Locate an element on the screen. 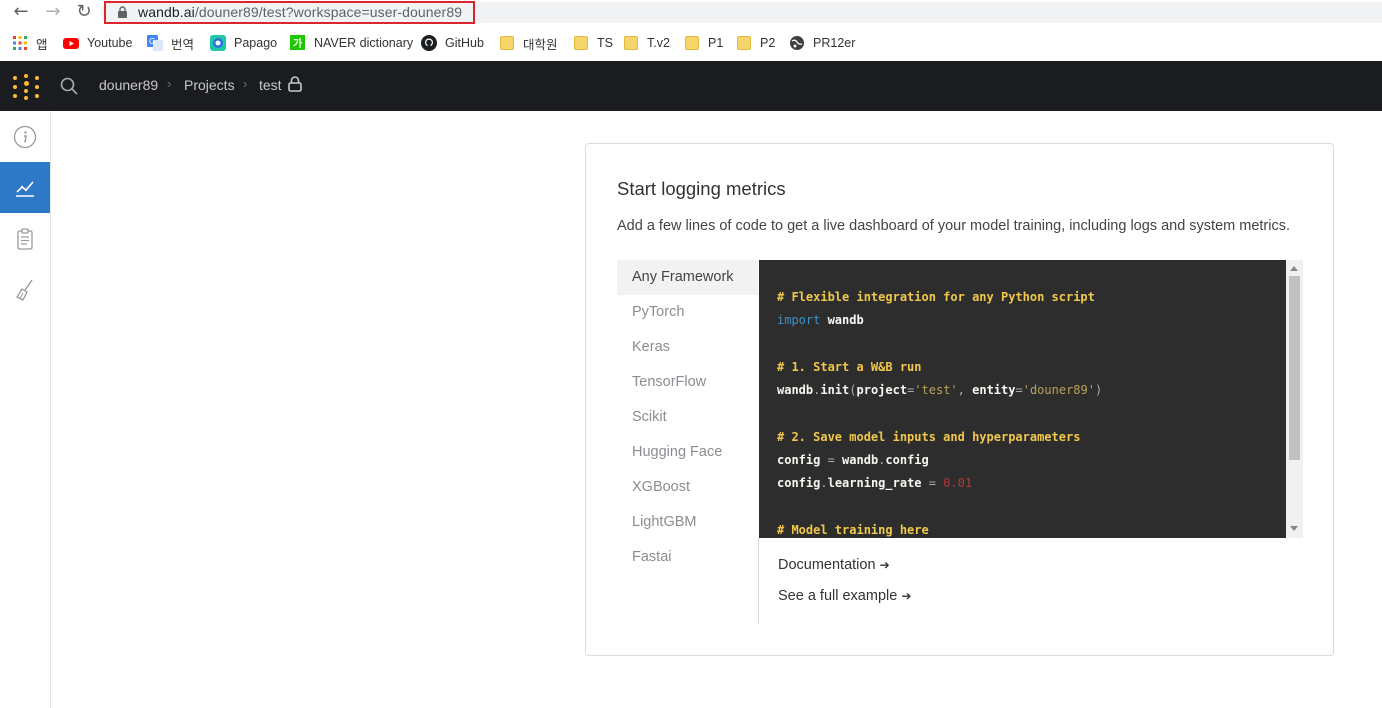 The width and height of the screenshot is (1382, 708). code-text: init is located at coordinates (835, 390).